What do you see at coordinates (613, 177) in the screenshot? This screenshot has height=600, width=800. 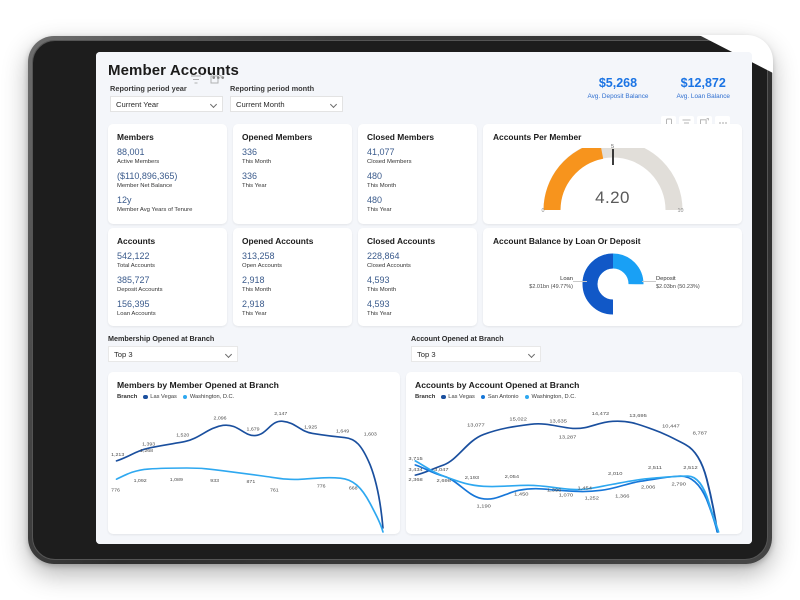 I see `gauge-chart: 5 4.20 0 10` at bounding box center [613, 177].